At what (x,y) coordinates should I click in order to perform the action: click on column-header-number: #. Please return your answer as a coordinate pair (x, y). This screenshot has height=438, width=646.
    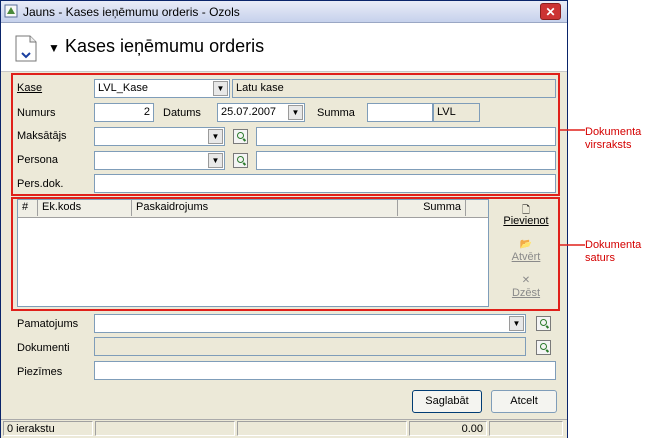
    Looking at the image, I should click on (28, 208).